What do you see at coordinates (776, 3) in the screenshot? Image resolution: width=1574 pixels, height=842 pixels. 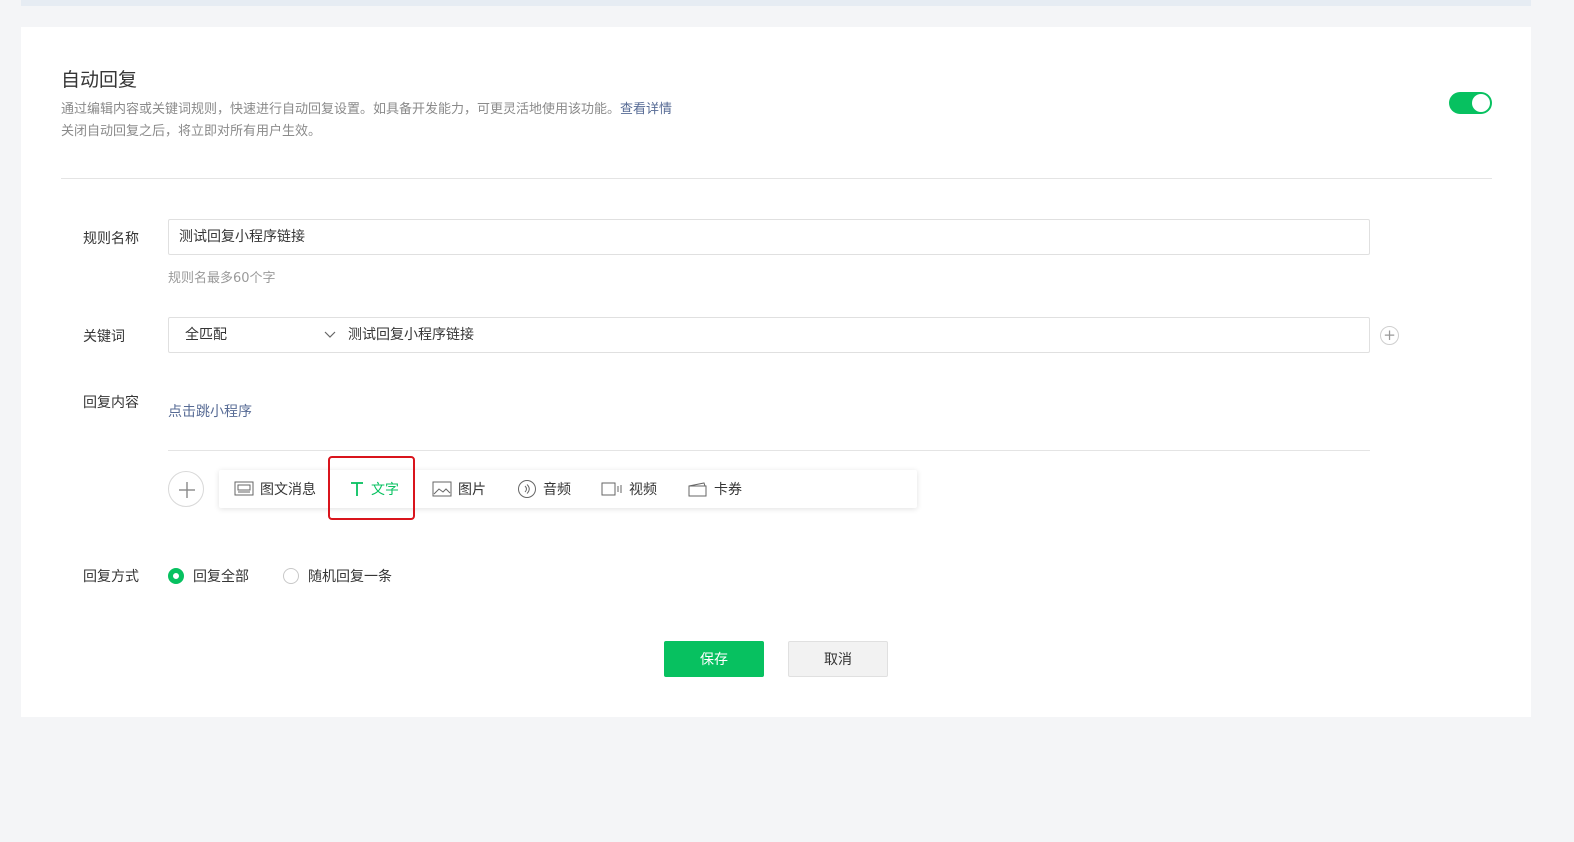 I see `top-banner-strip` at bounding box center [776, 3].